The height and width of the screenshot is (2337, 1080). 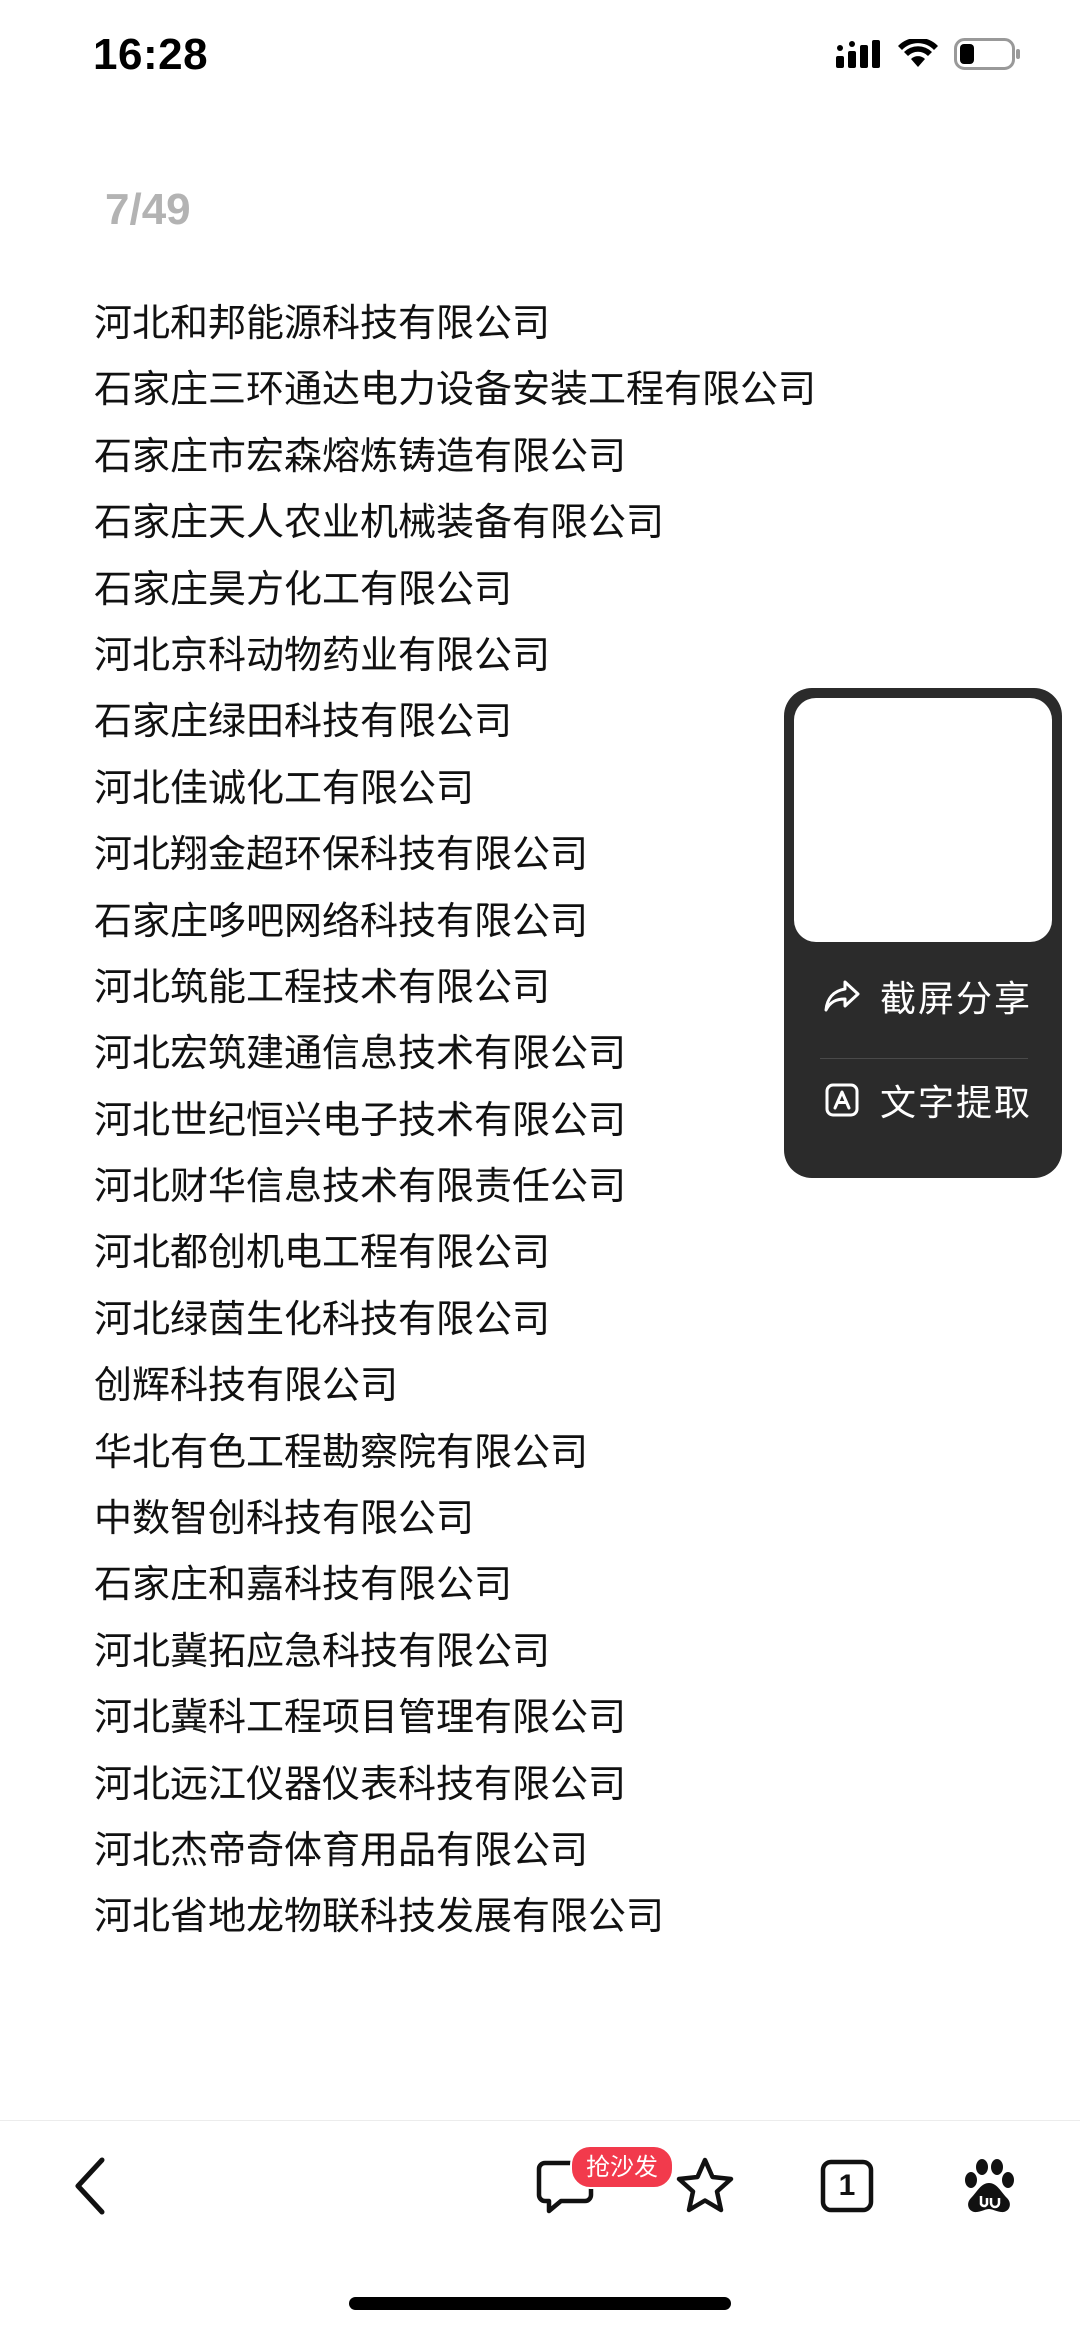 What do you see at coordinates (540, 60) in the screenshot?
I see `status-bar: 16:28` at bounding box center [540, 60].